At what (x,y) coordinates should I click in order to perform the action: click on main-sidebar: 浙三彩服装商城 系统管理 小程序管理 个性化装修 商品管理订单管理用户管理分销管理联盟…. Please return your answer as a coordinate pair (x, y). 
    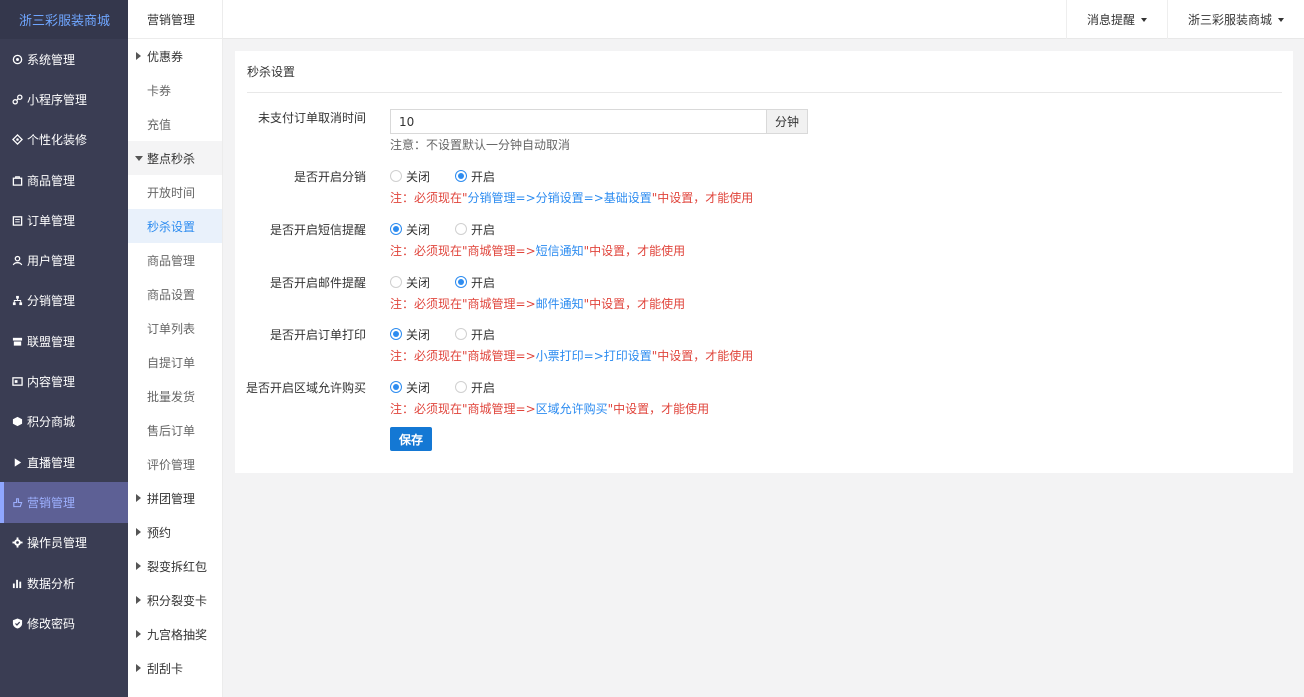
    Looking at the image, I should click on (64, 348).